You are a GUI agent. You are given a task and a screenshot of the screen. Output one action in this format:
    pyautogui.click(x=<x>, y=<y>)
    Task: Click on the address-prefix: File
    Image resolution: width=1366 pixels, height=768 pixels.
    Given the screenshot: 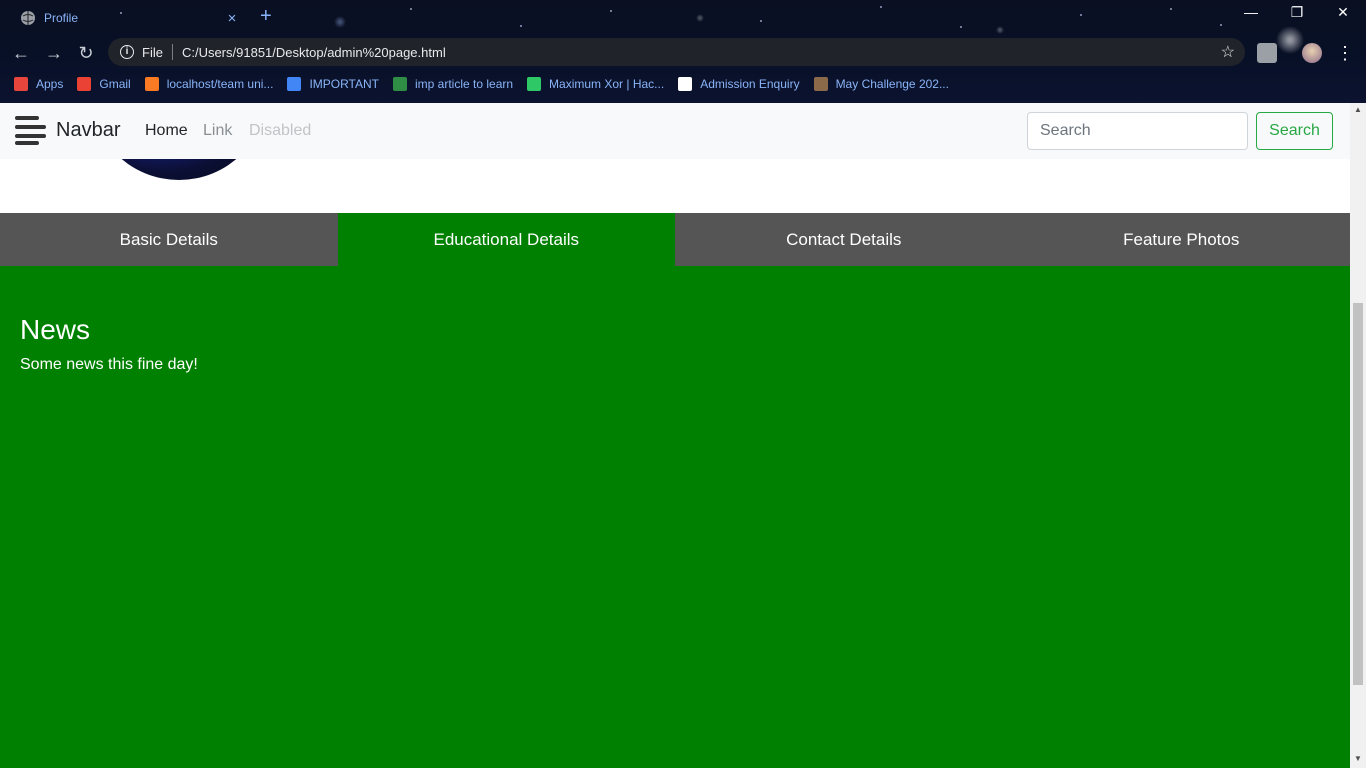 What is the action you would take?
    pyautogui.click(x=152, y=52)
    